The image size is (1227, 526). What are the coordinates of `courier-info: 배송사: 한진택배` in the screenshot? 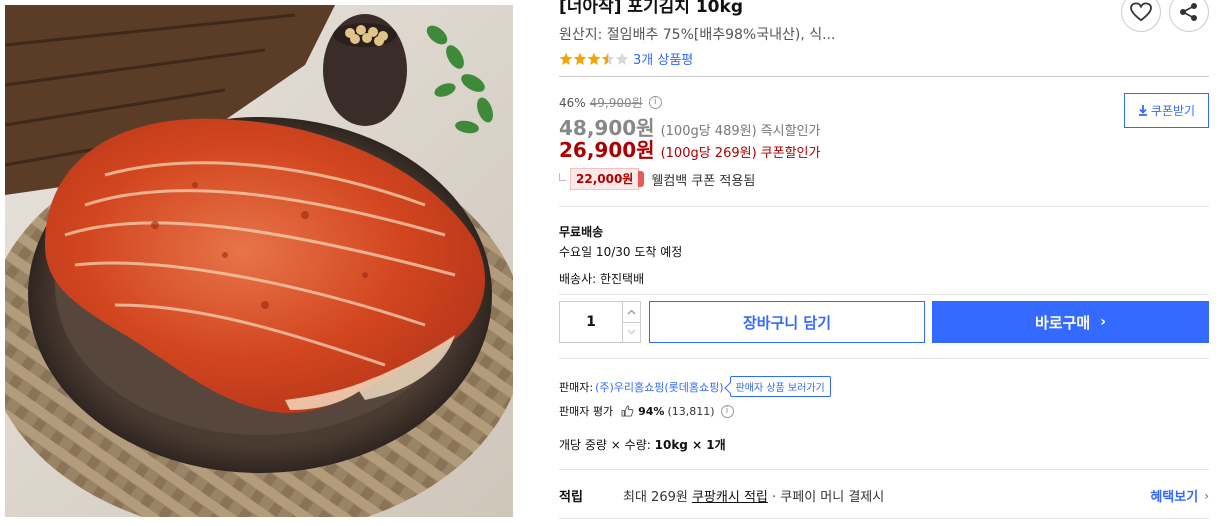 It's located at (602, 279).